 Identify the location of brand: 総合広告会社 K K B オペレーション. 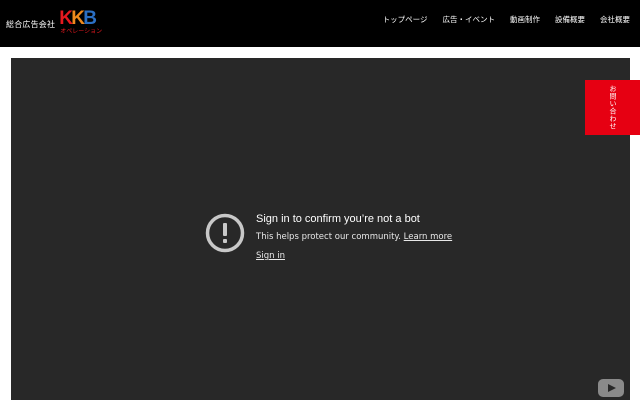
(54, 24).